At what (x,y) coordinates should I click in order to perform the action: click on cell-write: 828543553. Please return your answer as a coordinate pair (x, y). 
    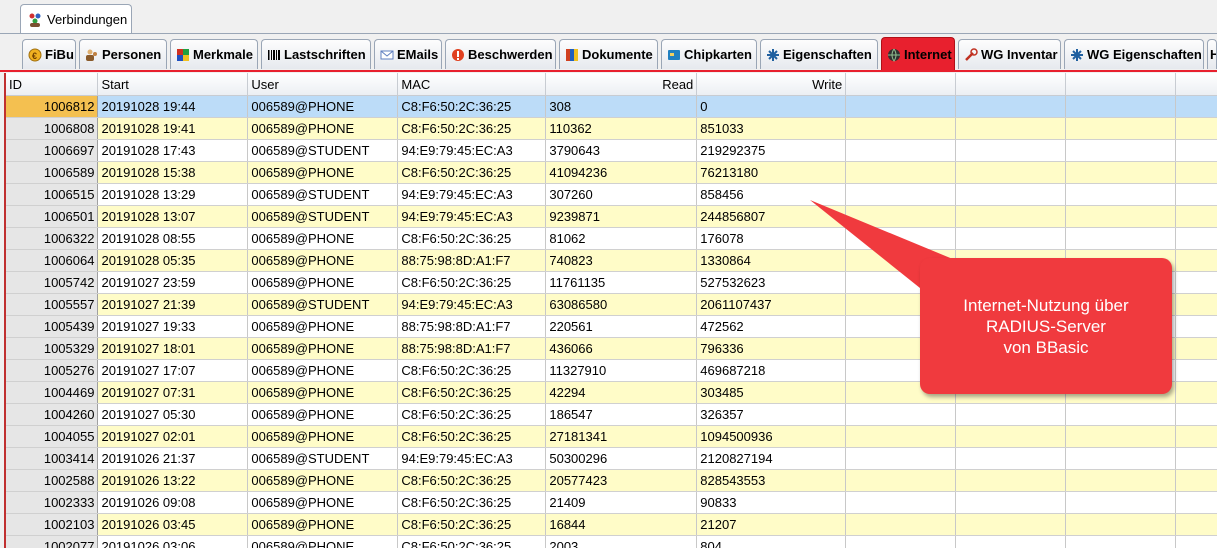
    Looking at the image, I should click on (771, 480).